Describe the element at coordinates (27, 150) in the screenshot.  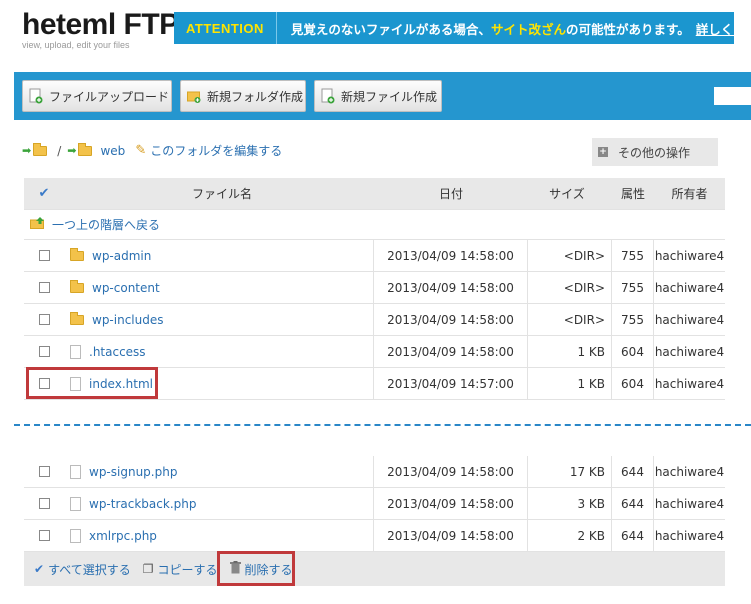
I see `arrow-right-icon: ➡` at that location.